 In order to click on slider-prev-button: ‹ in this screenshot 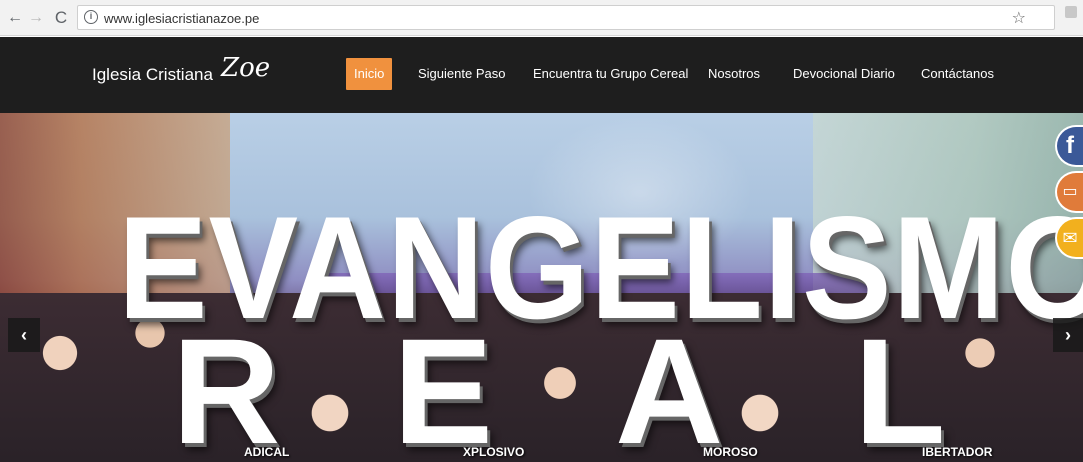, I will do `click(24, 335)`.